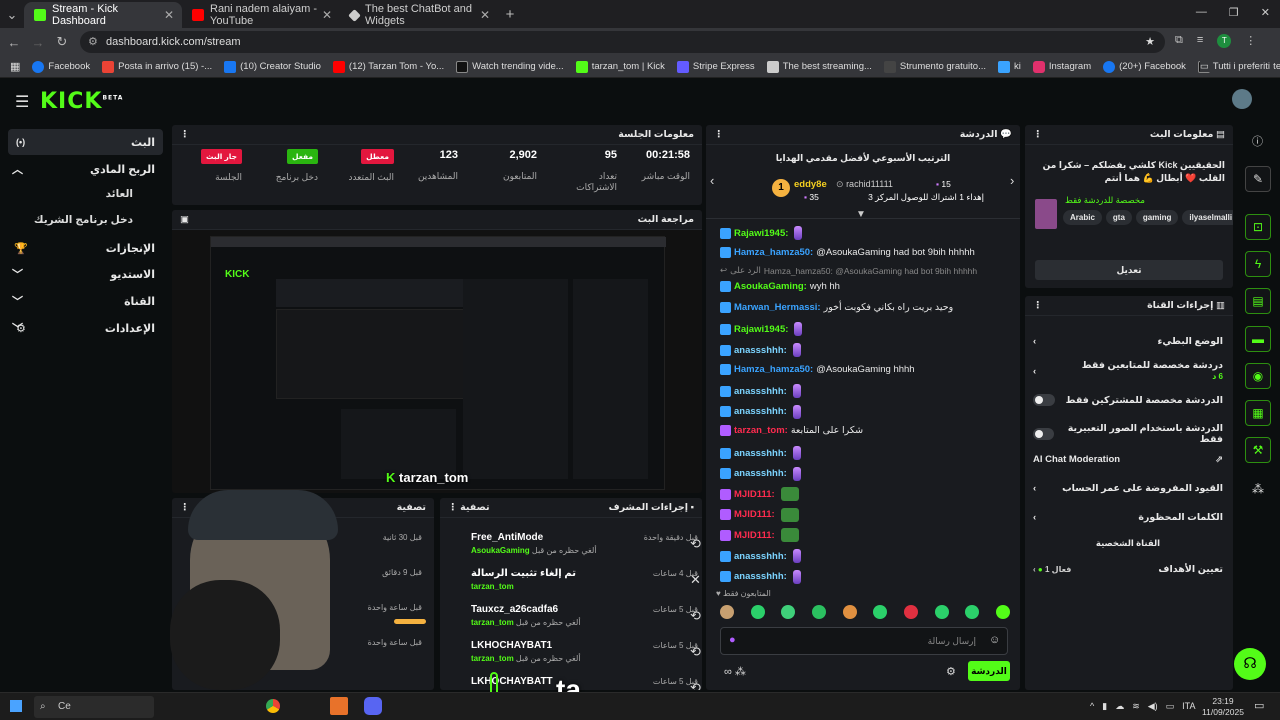  What do you see at coordinates (103, 15) in the screenshot?
I see `tab-kick-dashboard: Stream - Kick Dashboard ✕` at bounding box center [103, 15].